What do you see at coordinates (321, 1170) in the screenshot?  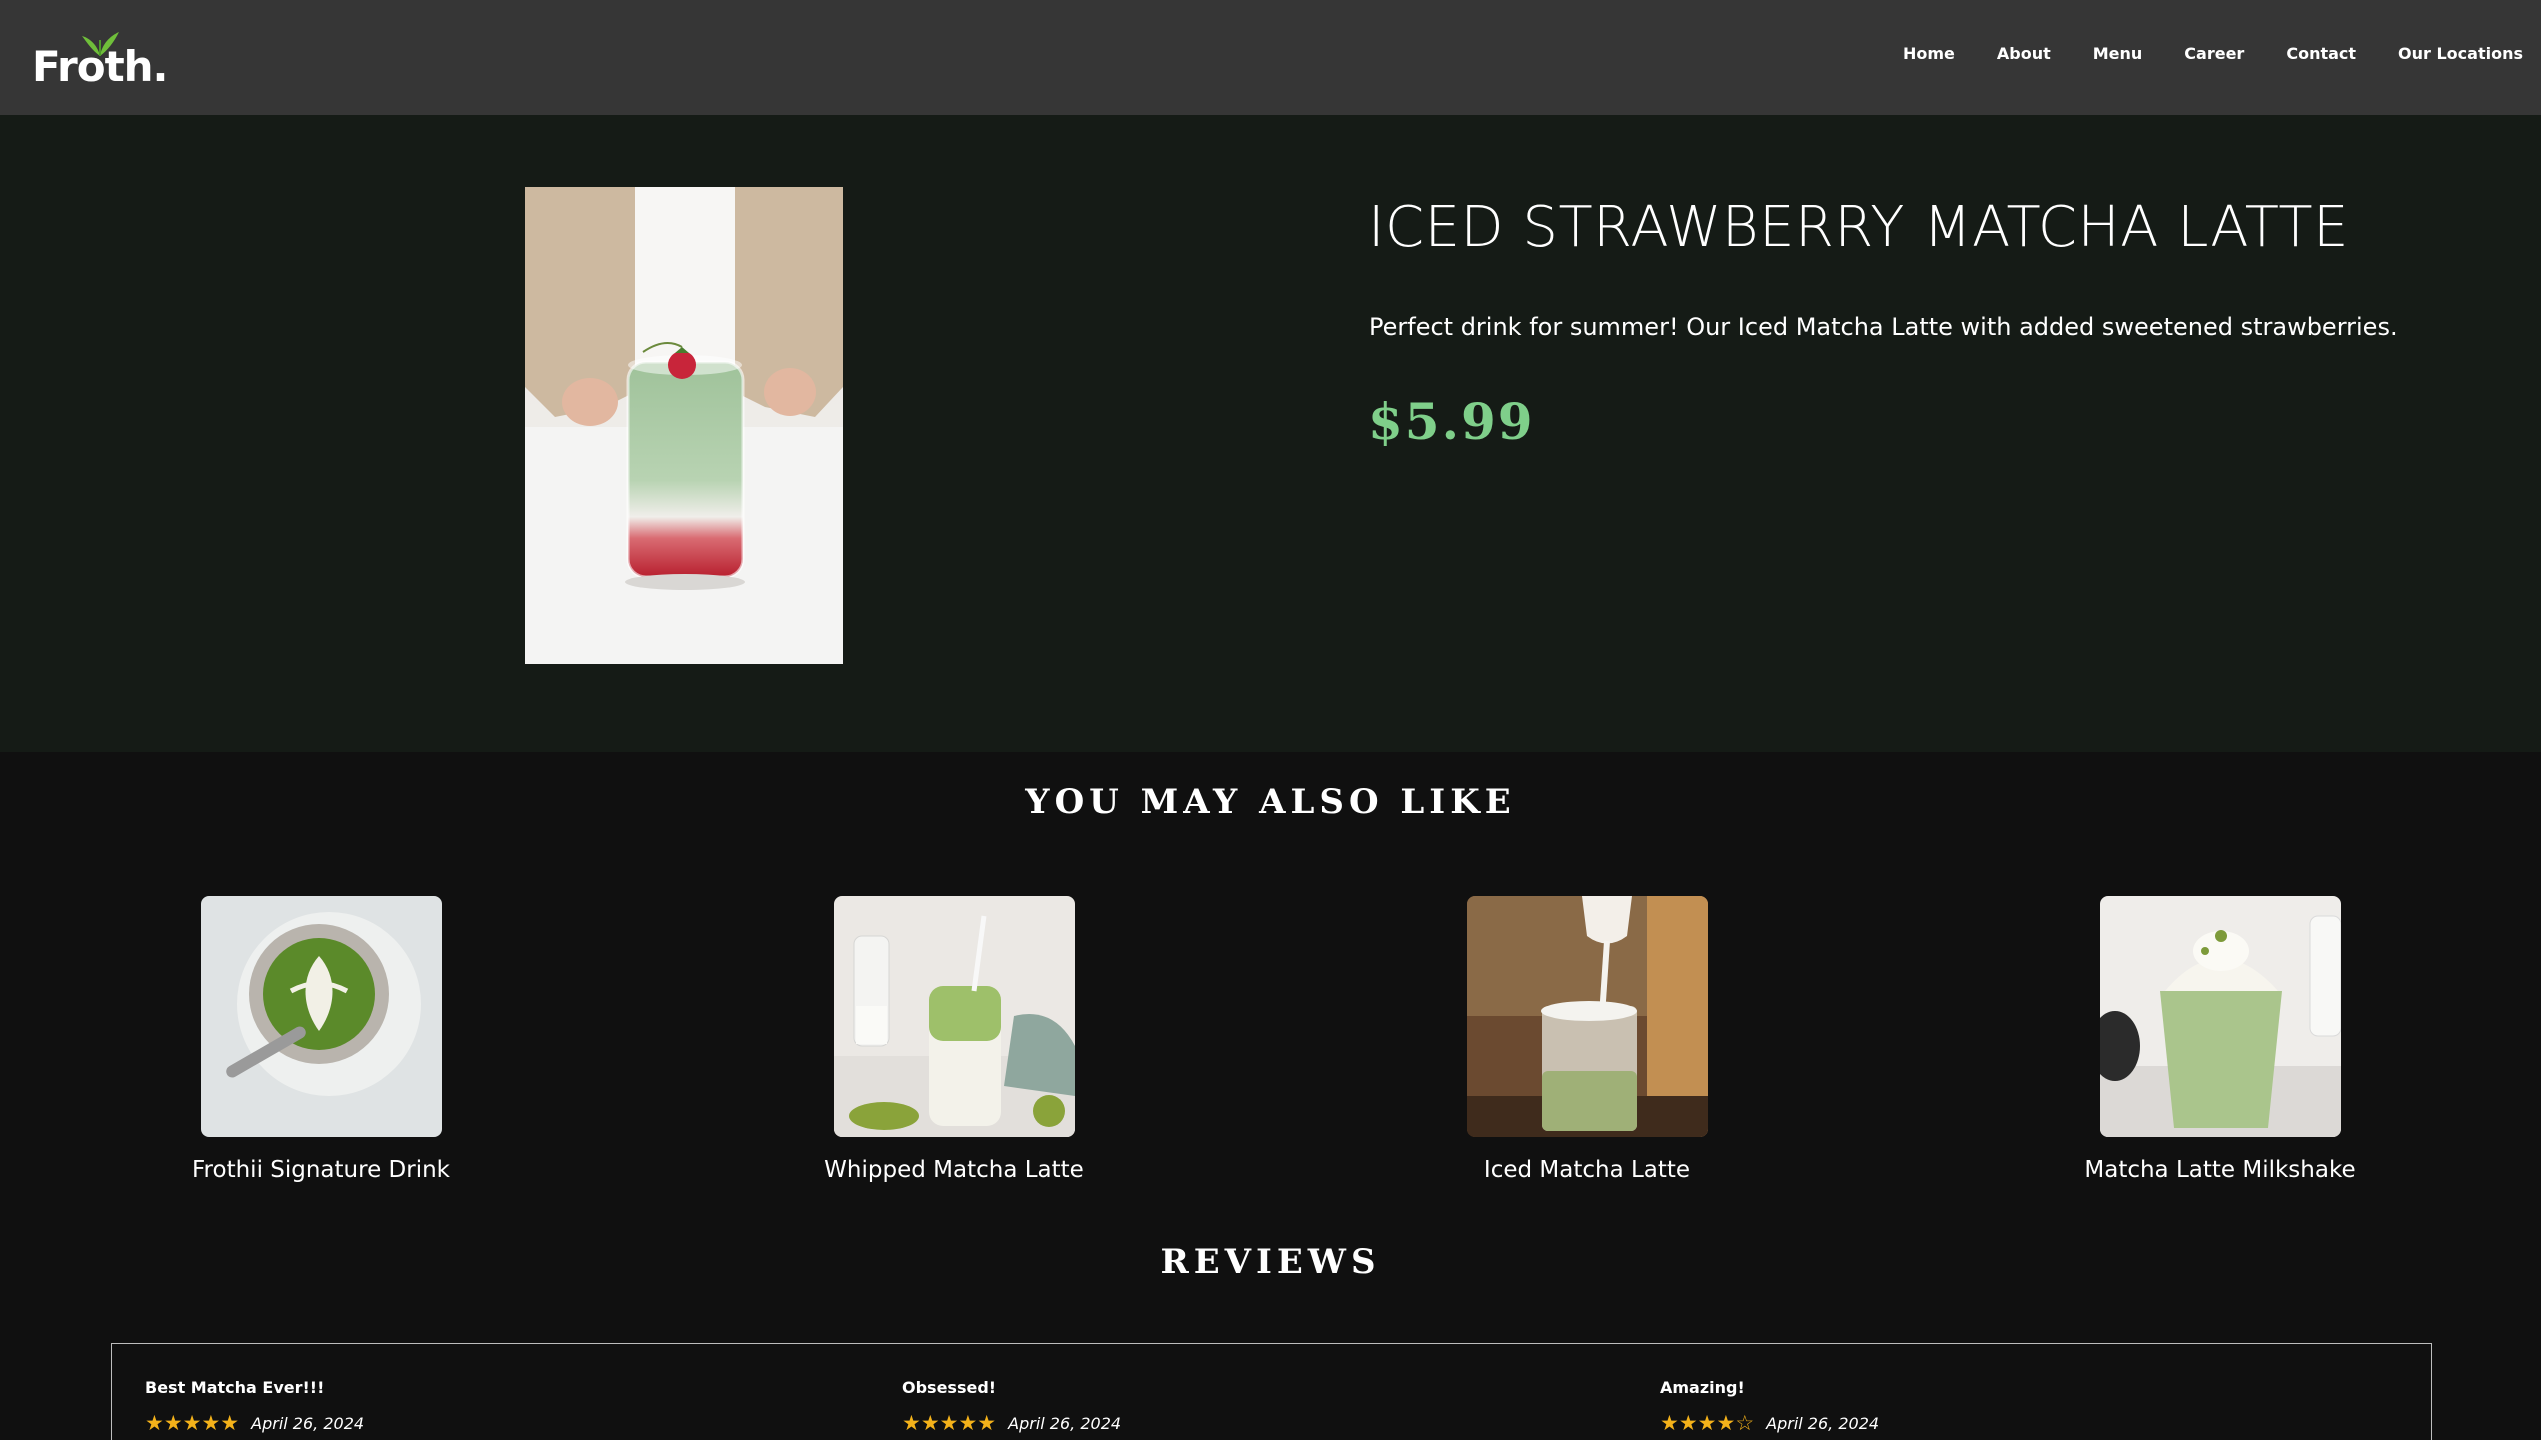 I see `related-card-name: Frothii Signature Drink` at bounding box center [321, 1170].